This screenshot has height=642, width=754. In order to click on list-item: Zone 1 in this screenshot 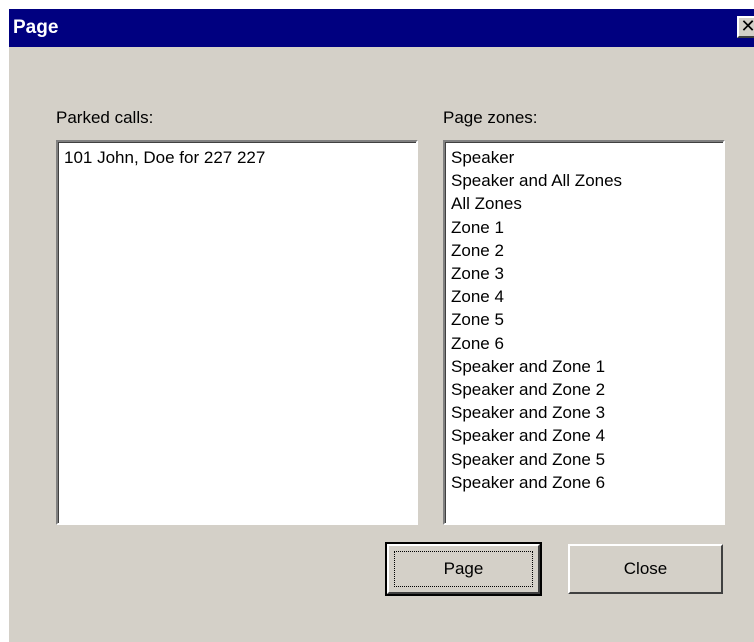, I will do `click(584, 227)`.